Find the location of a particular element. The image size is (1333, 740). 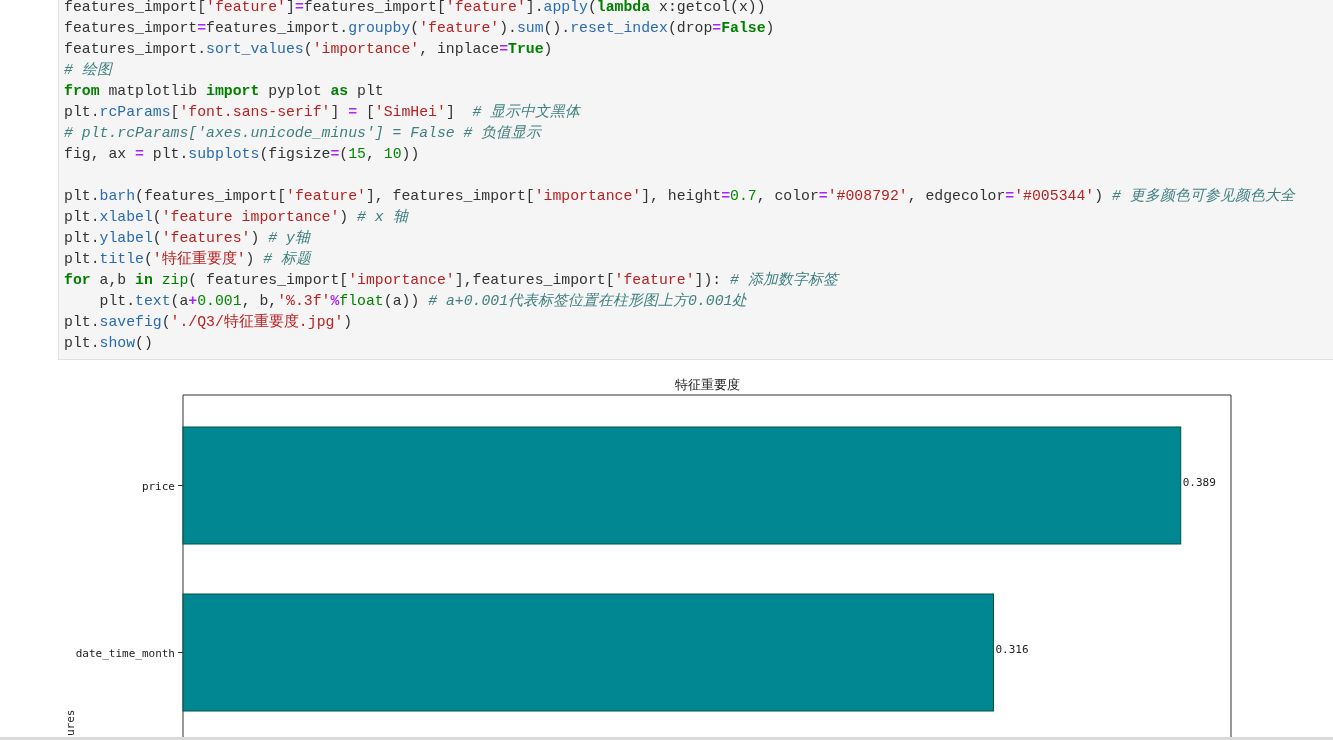

code-line: plt.savefig('./Q3/特征重要度.jpg') is located at coordinates (209, 322).